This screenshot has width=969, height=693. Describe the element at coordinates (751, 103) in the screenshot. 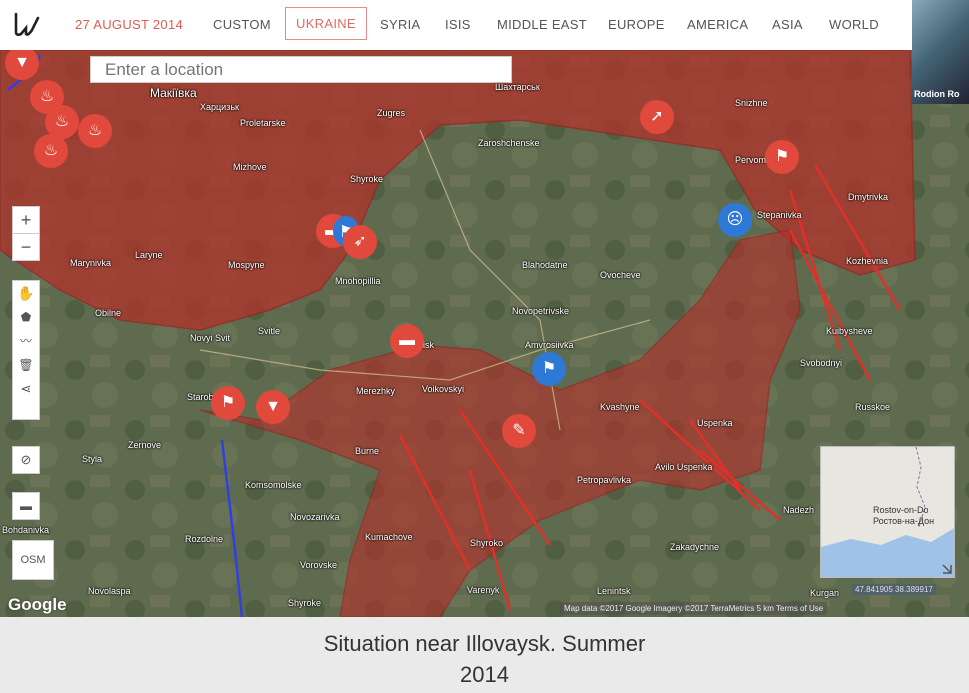

I see `place-label: Snizhne` at that location.